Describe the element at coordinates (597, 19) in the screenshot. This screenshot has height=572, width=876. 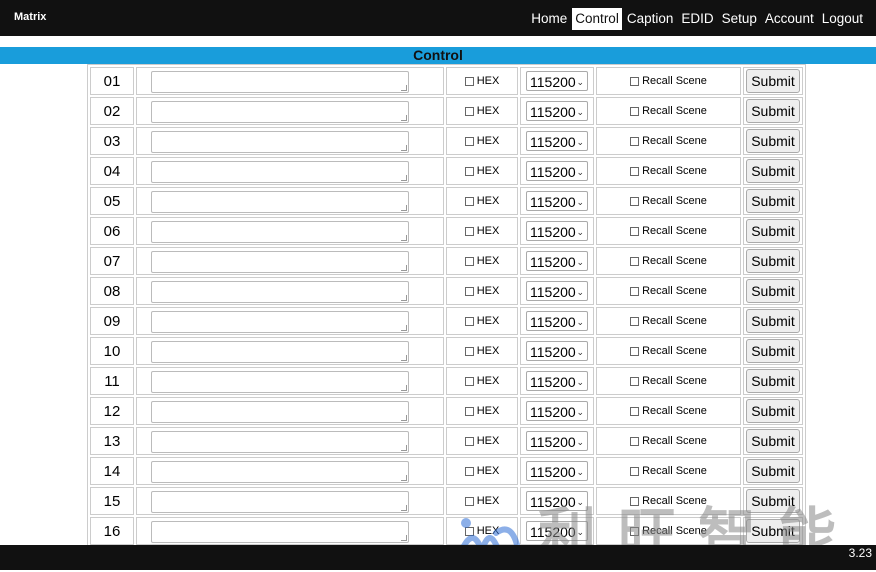
I see `nav-item-control: Control` at that location.